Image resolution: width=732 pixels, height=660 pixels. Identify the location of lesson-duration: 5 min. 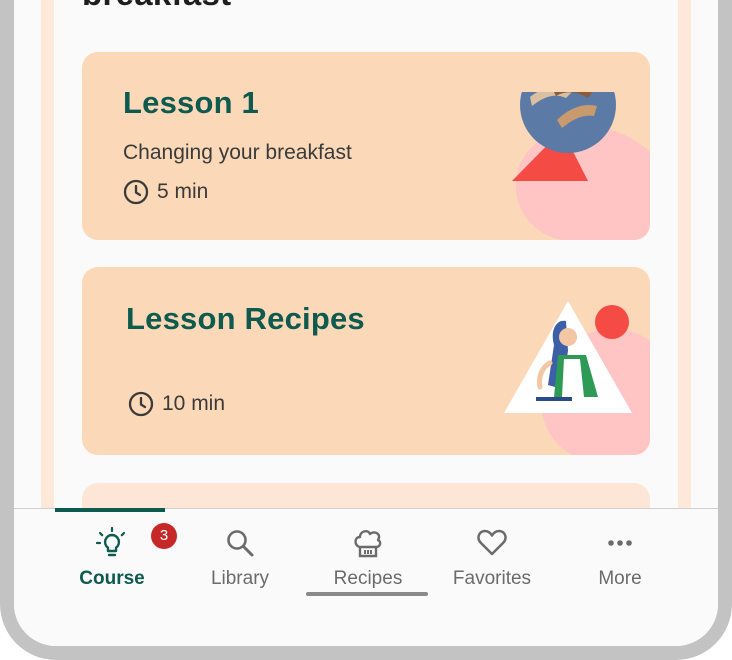
(165, 192).